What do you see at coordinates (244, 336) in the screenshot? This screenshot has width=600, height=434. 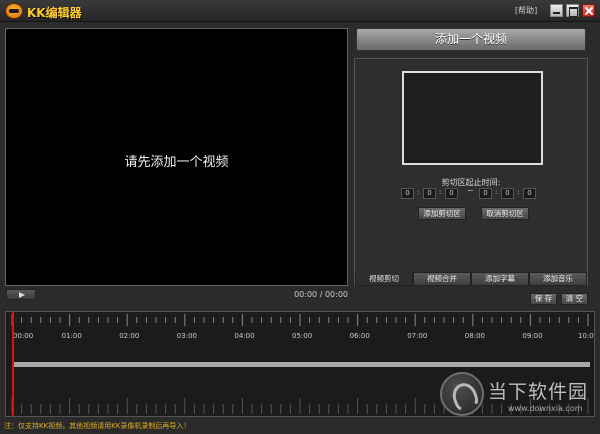 I see `ruler-label: 04:00` at bounding box center [244, 336].